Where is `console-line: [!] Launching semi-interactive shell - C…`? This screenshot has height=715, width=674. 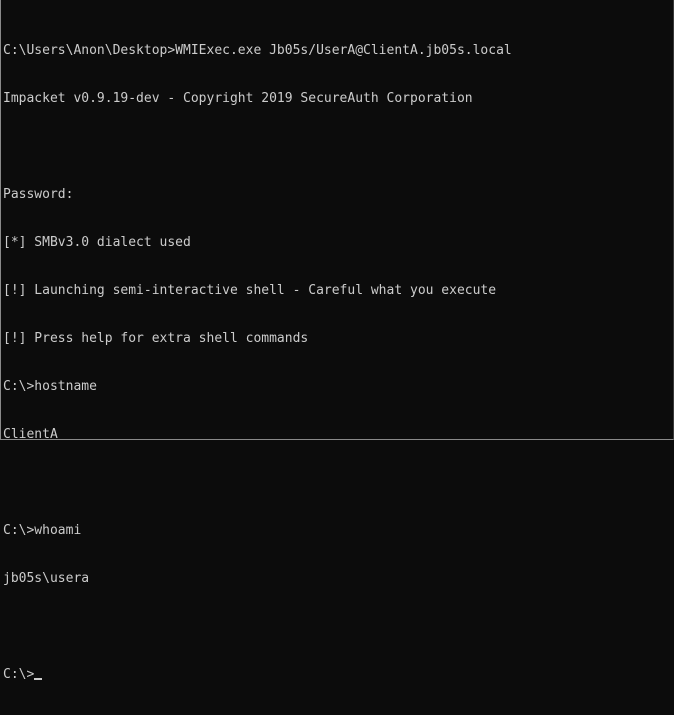 console-line: [!] Launching semi-interactive shell - C… is located at coordinates (250, 290).